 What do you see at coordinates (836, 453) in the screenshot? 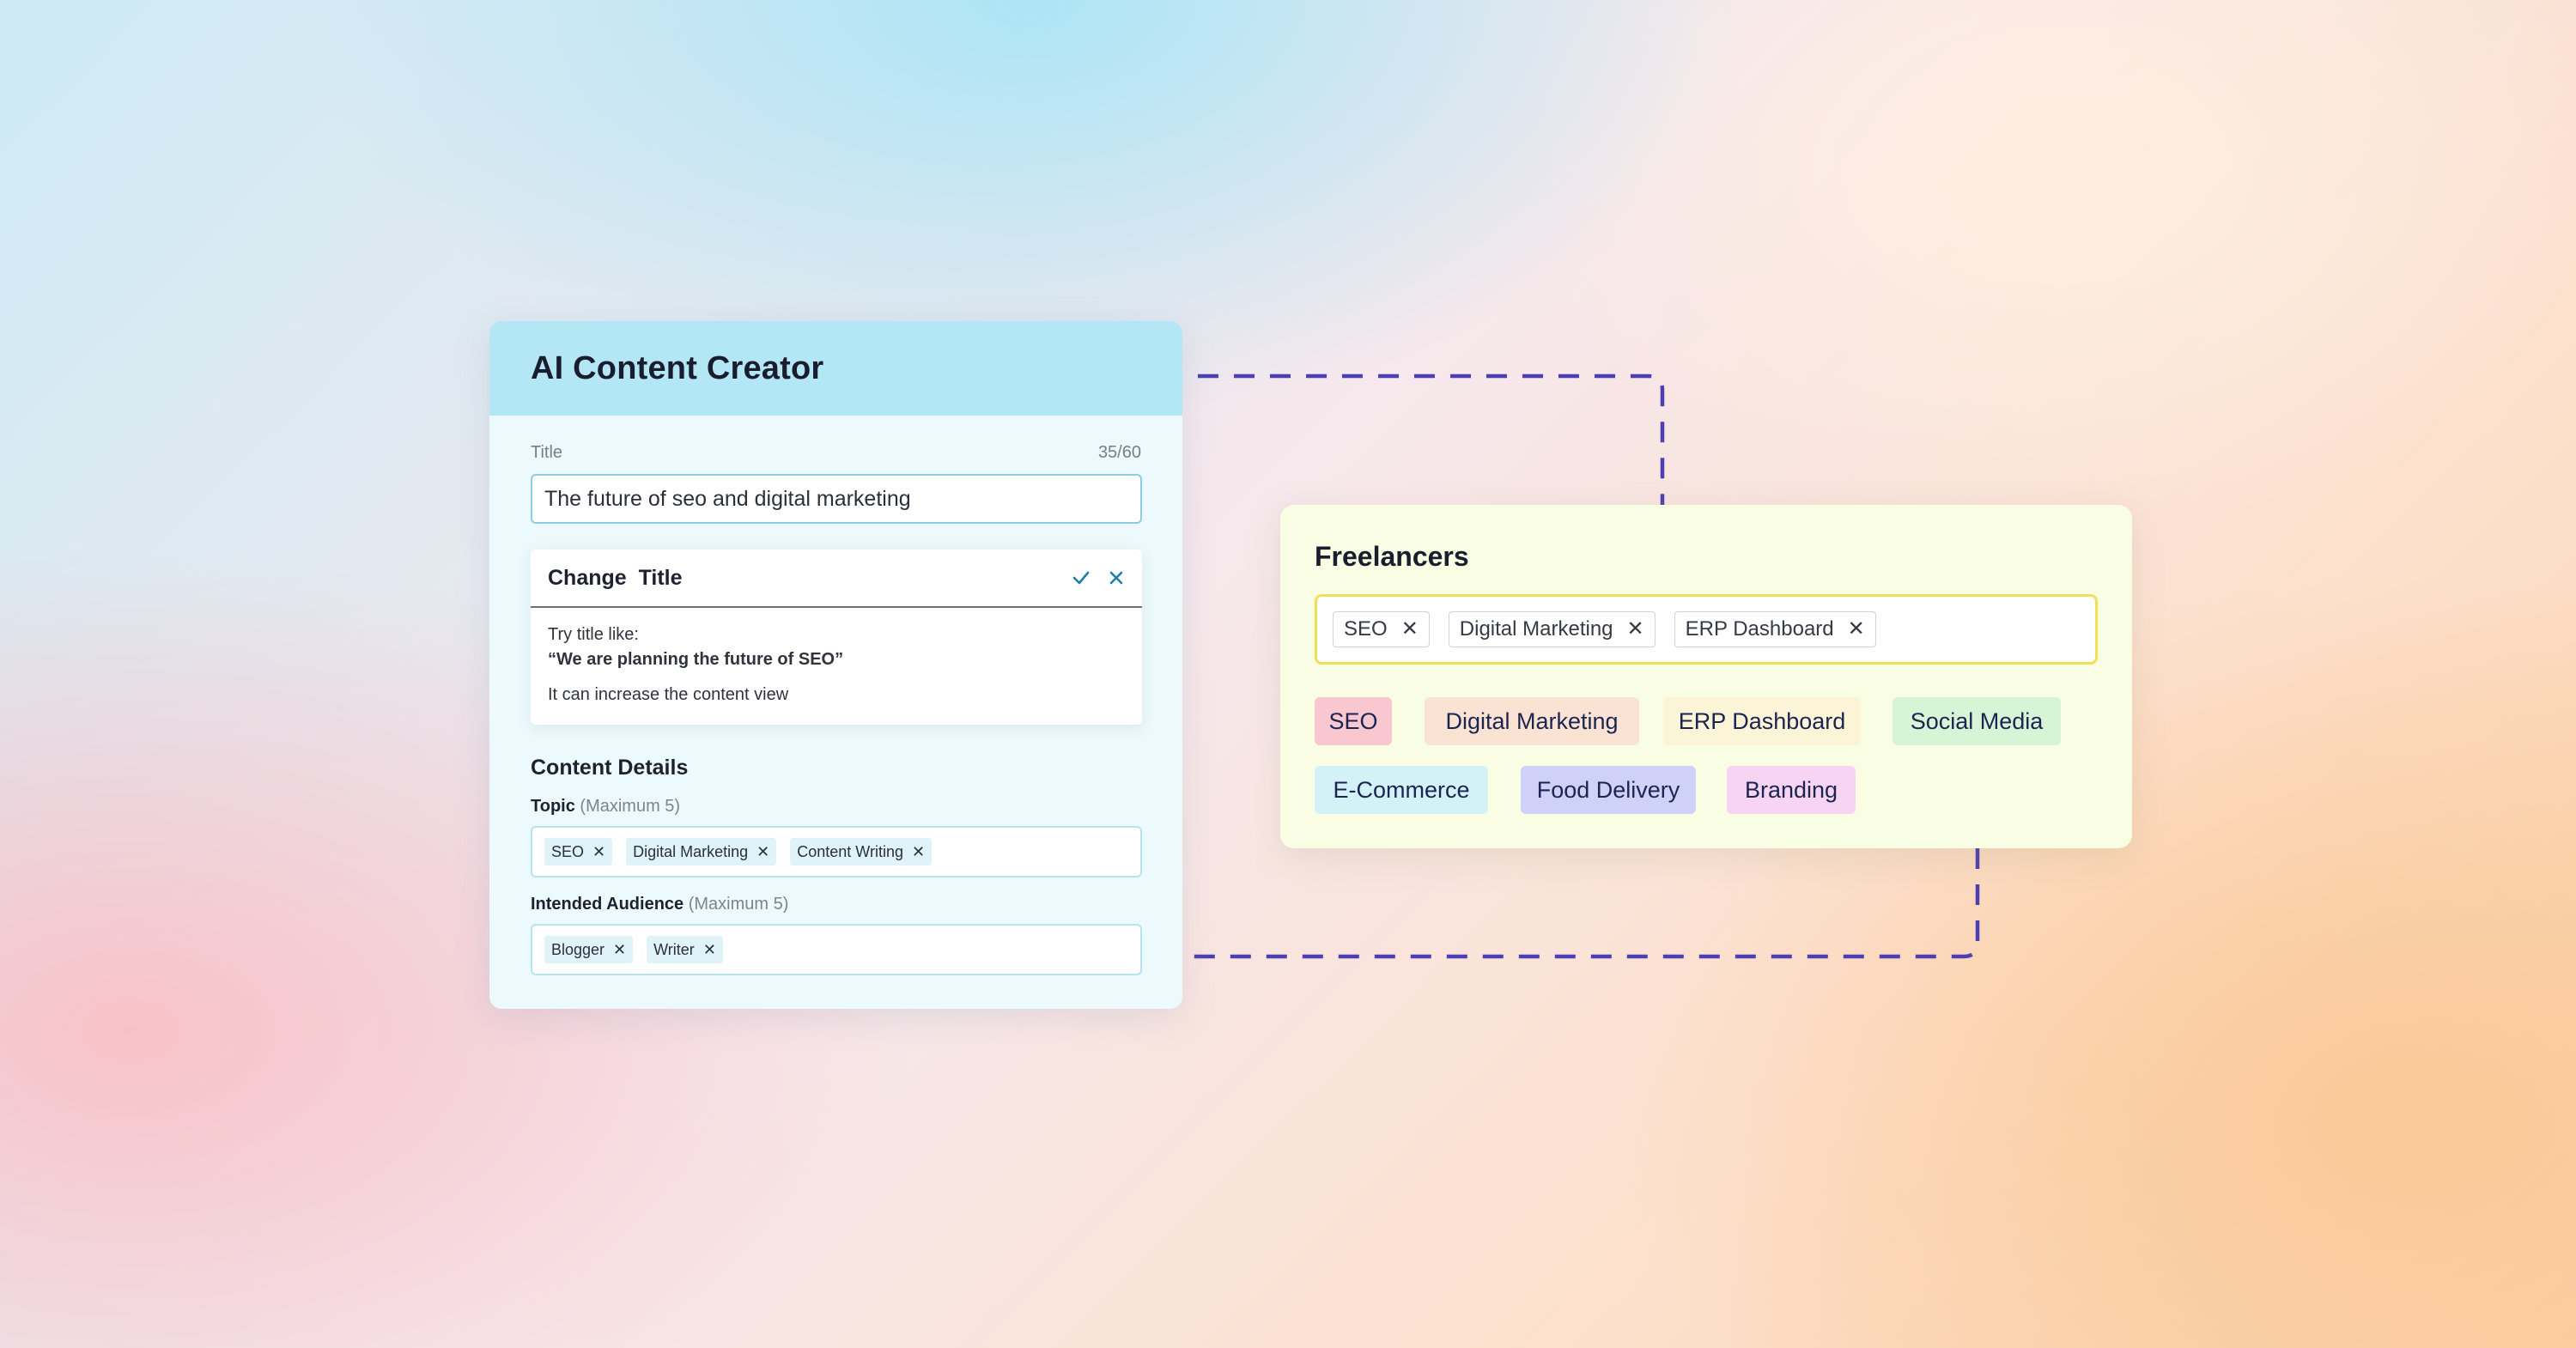
I see `title-field-meta: Title 35/60` at bounding box center [836, 453].